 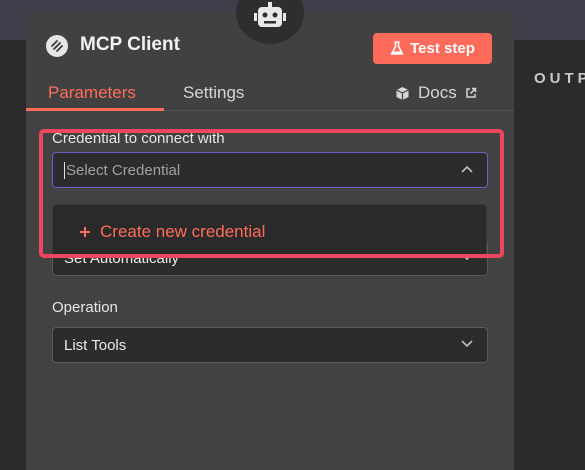 What do you see at coordinates (57, 46) in the screenshot?
I see `mcp-logo-icon` at bounding box center [57, 46].